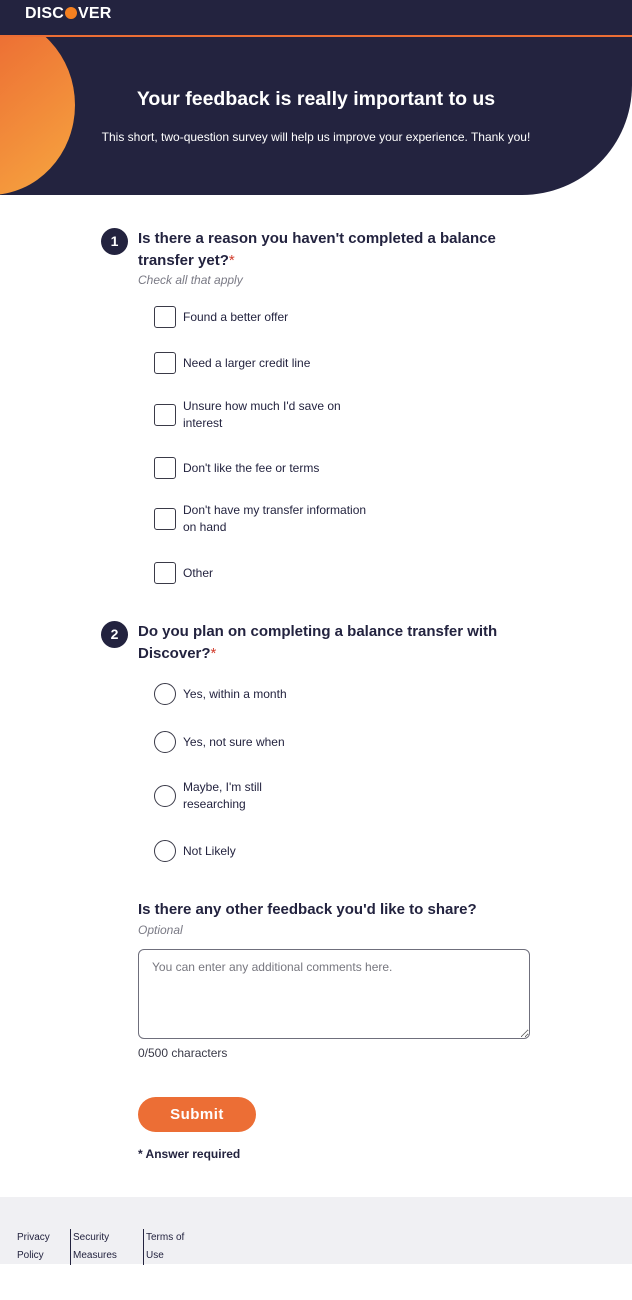 Image resolution: width=632 pixels, height=1300 pixels. I want to click on logo-text-right: VER, so click(95, 13).